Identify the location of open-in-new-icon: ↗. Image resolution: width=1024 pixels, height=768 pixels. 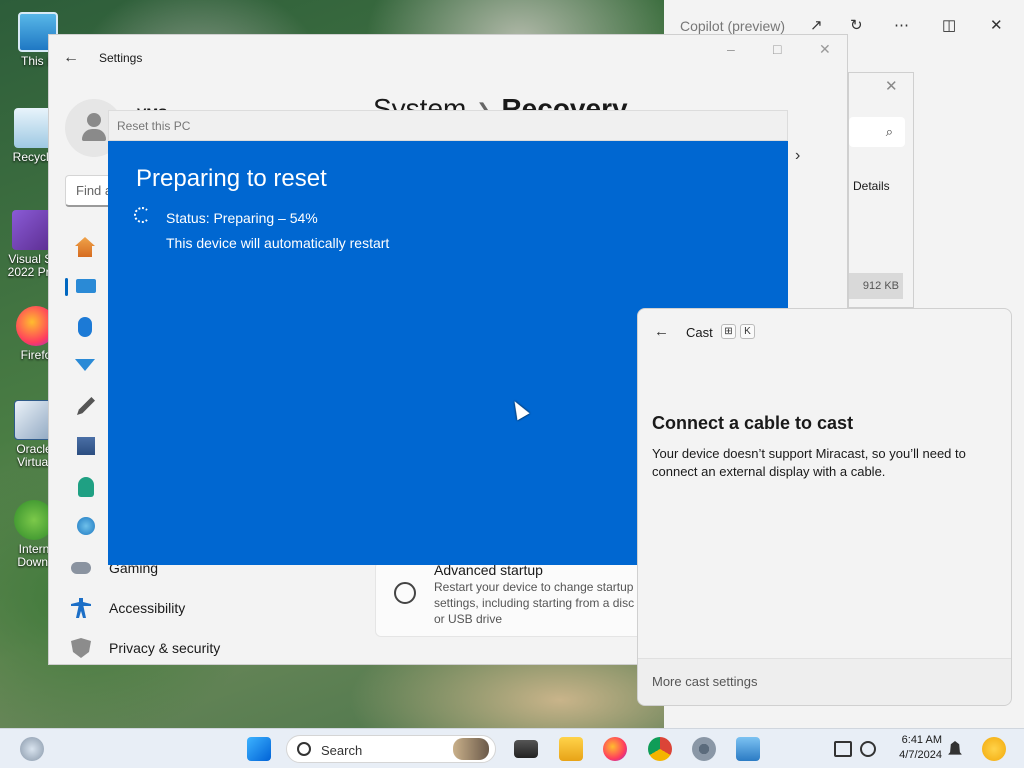
(816, 25).